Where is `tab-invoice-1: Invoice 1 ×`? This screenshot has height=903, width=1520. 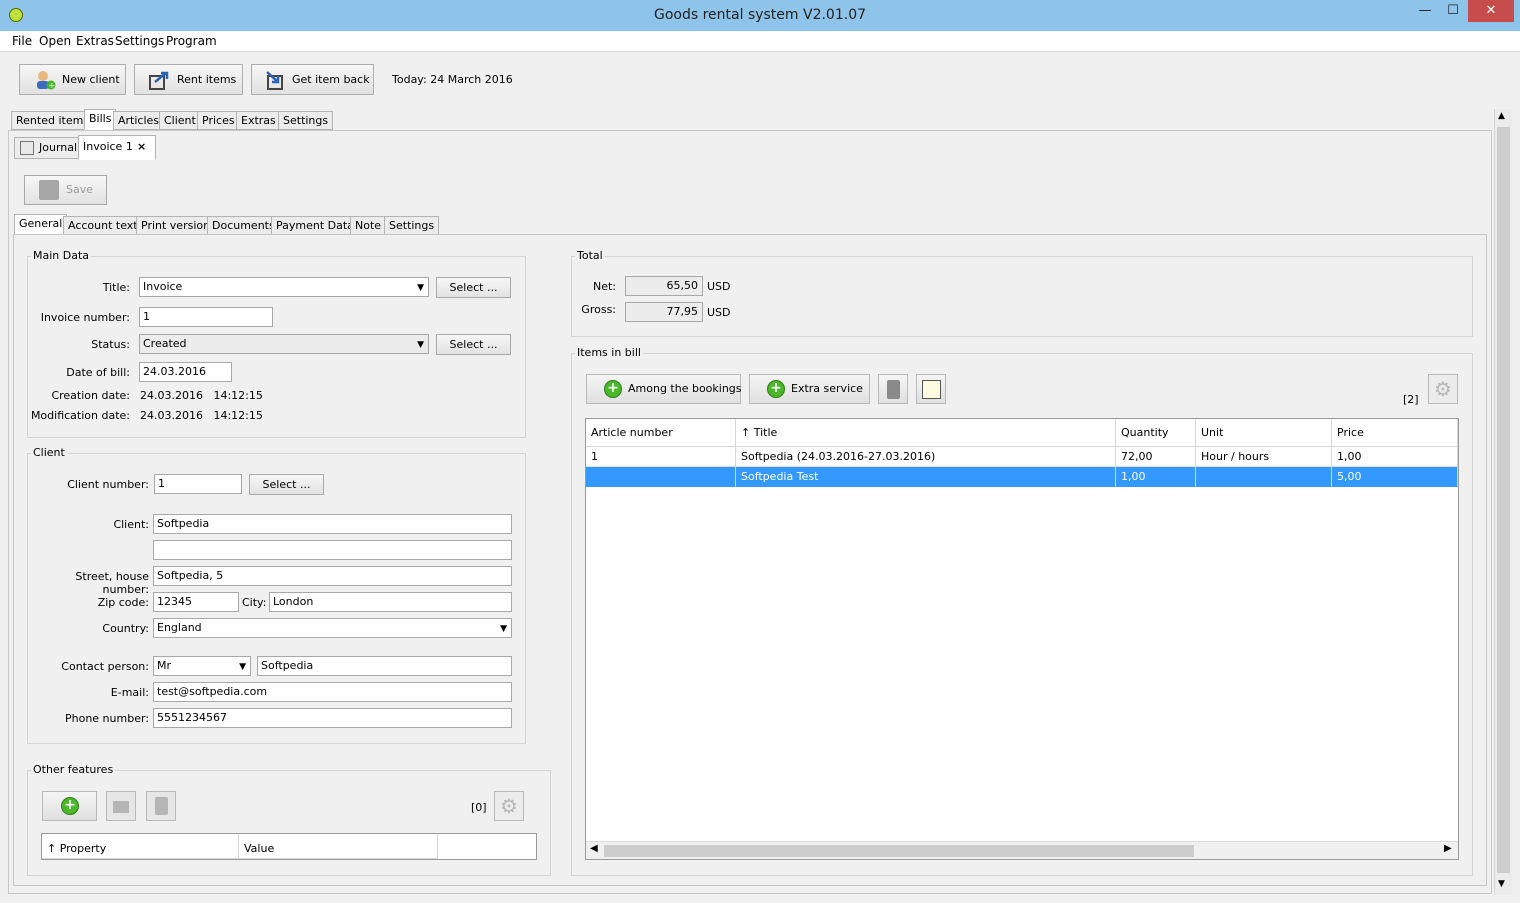 tab-invoice-1: Invoice 1 × is located at coordinates (117, 147).